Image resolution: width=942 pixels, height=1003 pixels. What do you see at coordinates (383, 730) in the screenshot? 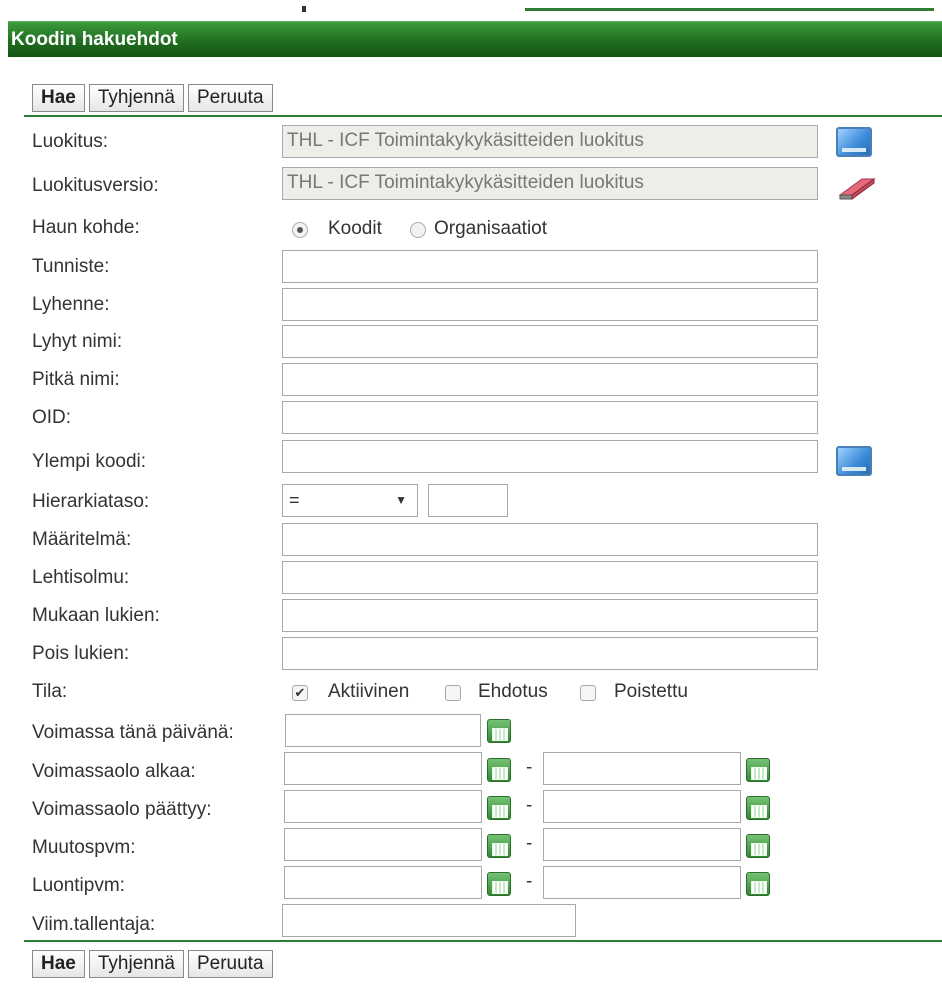
I see `voimassa-tana-paivana-input` at bounding box center [383, 730].